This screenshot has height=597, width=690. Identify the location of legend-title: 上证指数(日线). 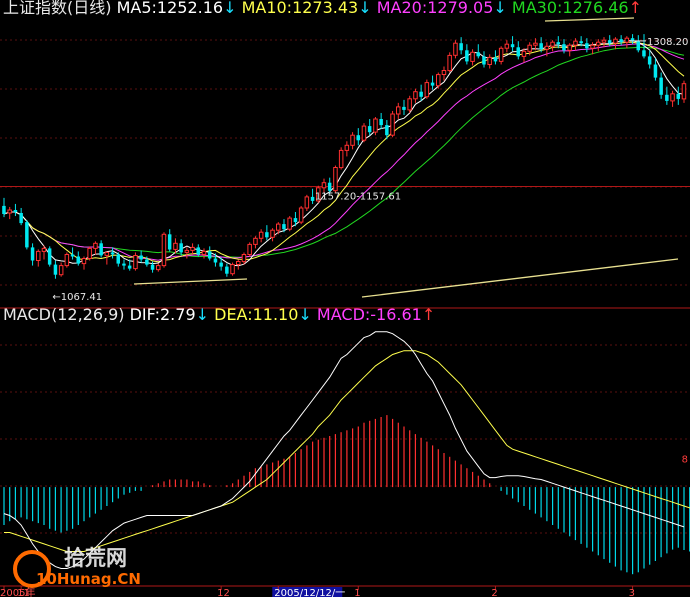
(60, 8).